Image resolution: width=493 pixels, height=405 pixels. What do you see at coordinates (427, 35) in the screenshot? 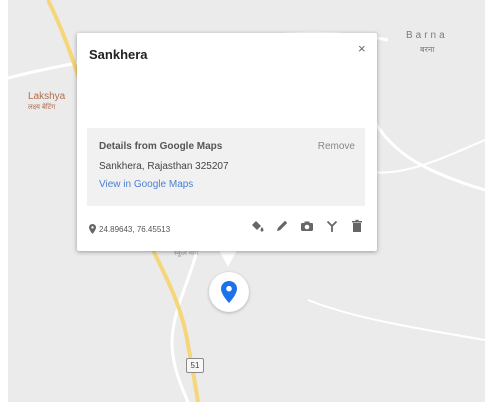
I see `place-label-barna: Barna` at bounding box center [427, 35].